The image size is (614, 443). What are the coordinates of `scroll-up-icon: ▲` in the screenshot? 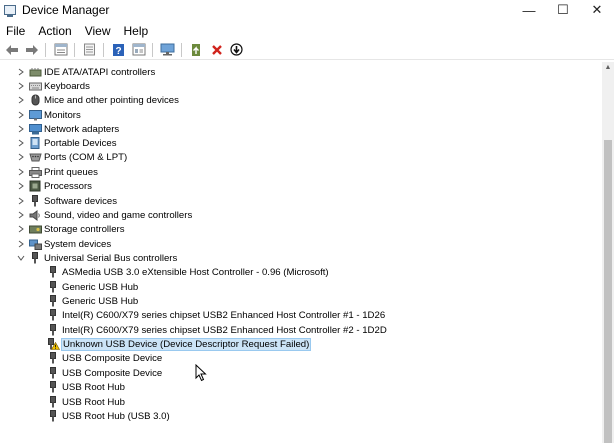 It's located at (608, 67).